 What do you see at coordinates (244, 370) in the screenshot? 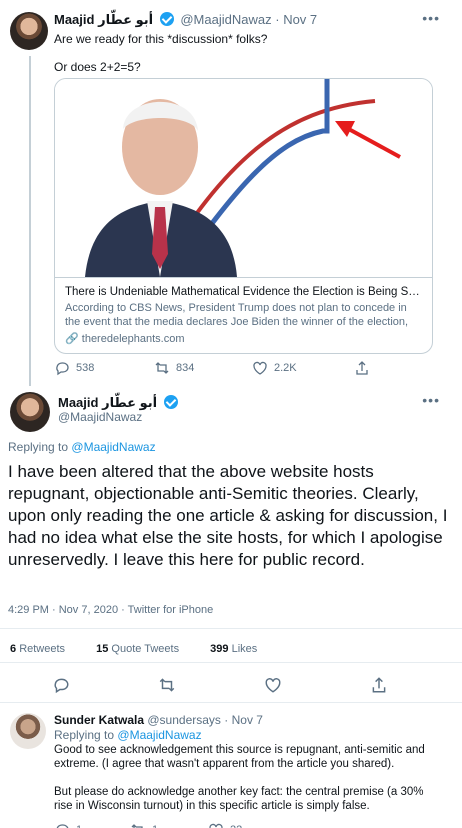
I see `tweet-actions: 538 834 2.2K` at bounding box center [244, 370].